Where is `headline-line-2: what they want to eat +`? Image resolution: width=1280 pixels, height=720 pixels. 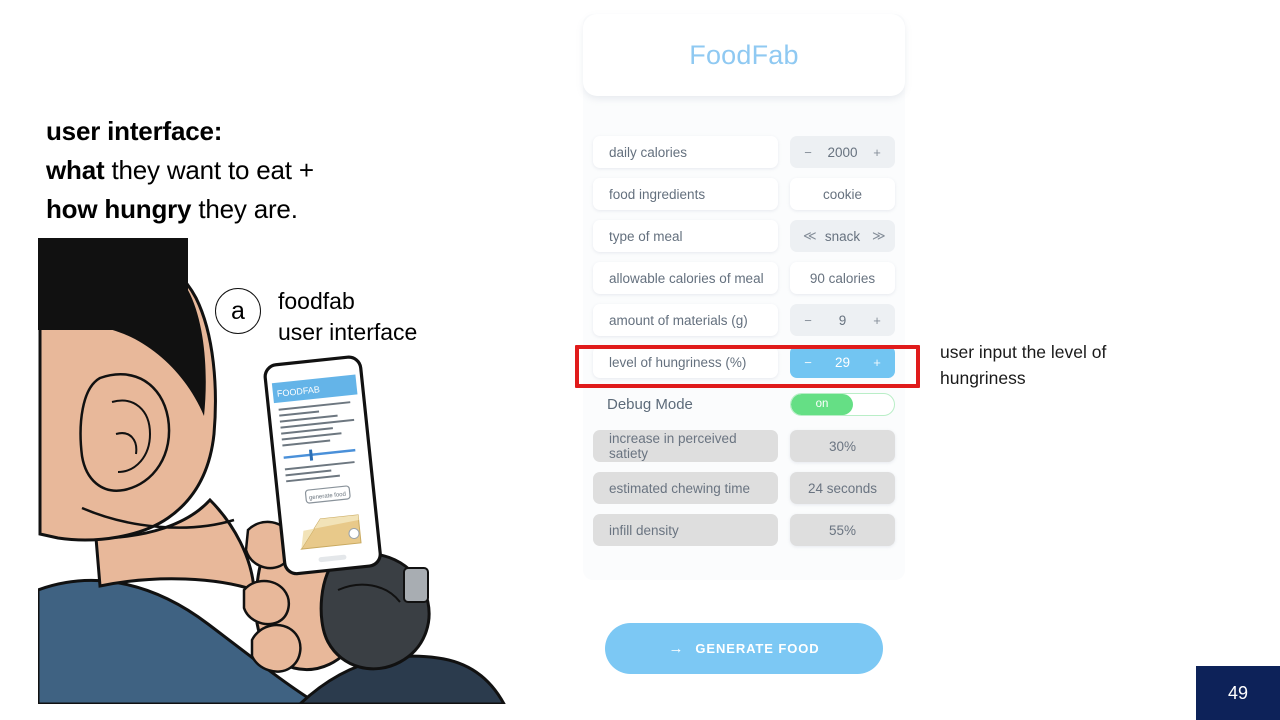
headline-line-2: what they want to eat + is located at coordinates (180, 170).